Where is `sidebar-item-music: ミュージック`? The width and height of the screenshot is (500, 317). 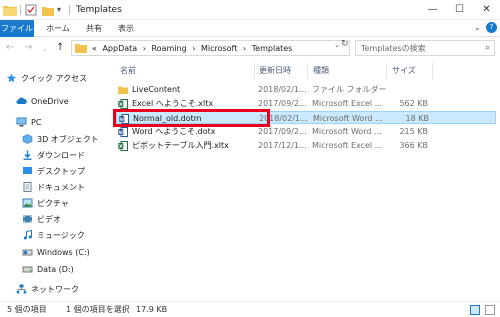 sidebar-item-music: ミュージック is located at coordinates (53, 236).